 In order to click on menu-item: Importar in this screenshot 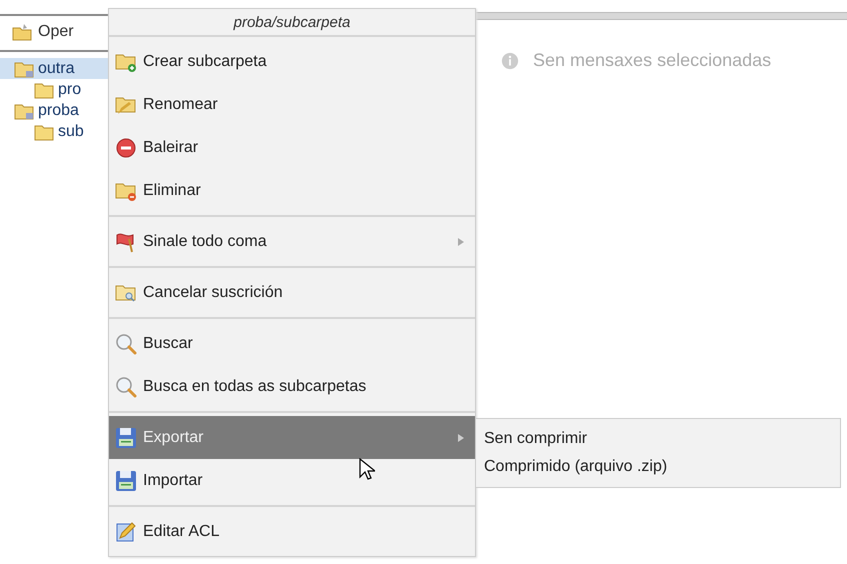, I will do `click(292, 480)`.